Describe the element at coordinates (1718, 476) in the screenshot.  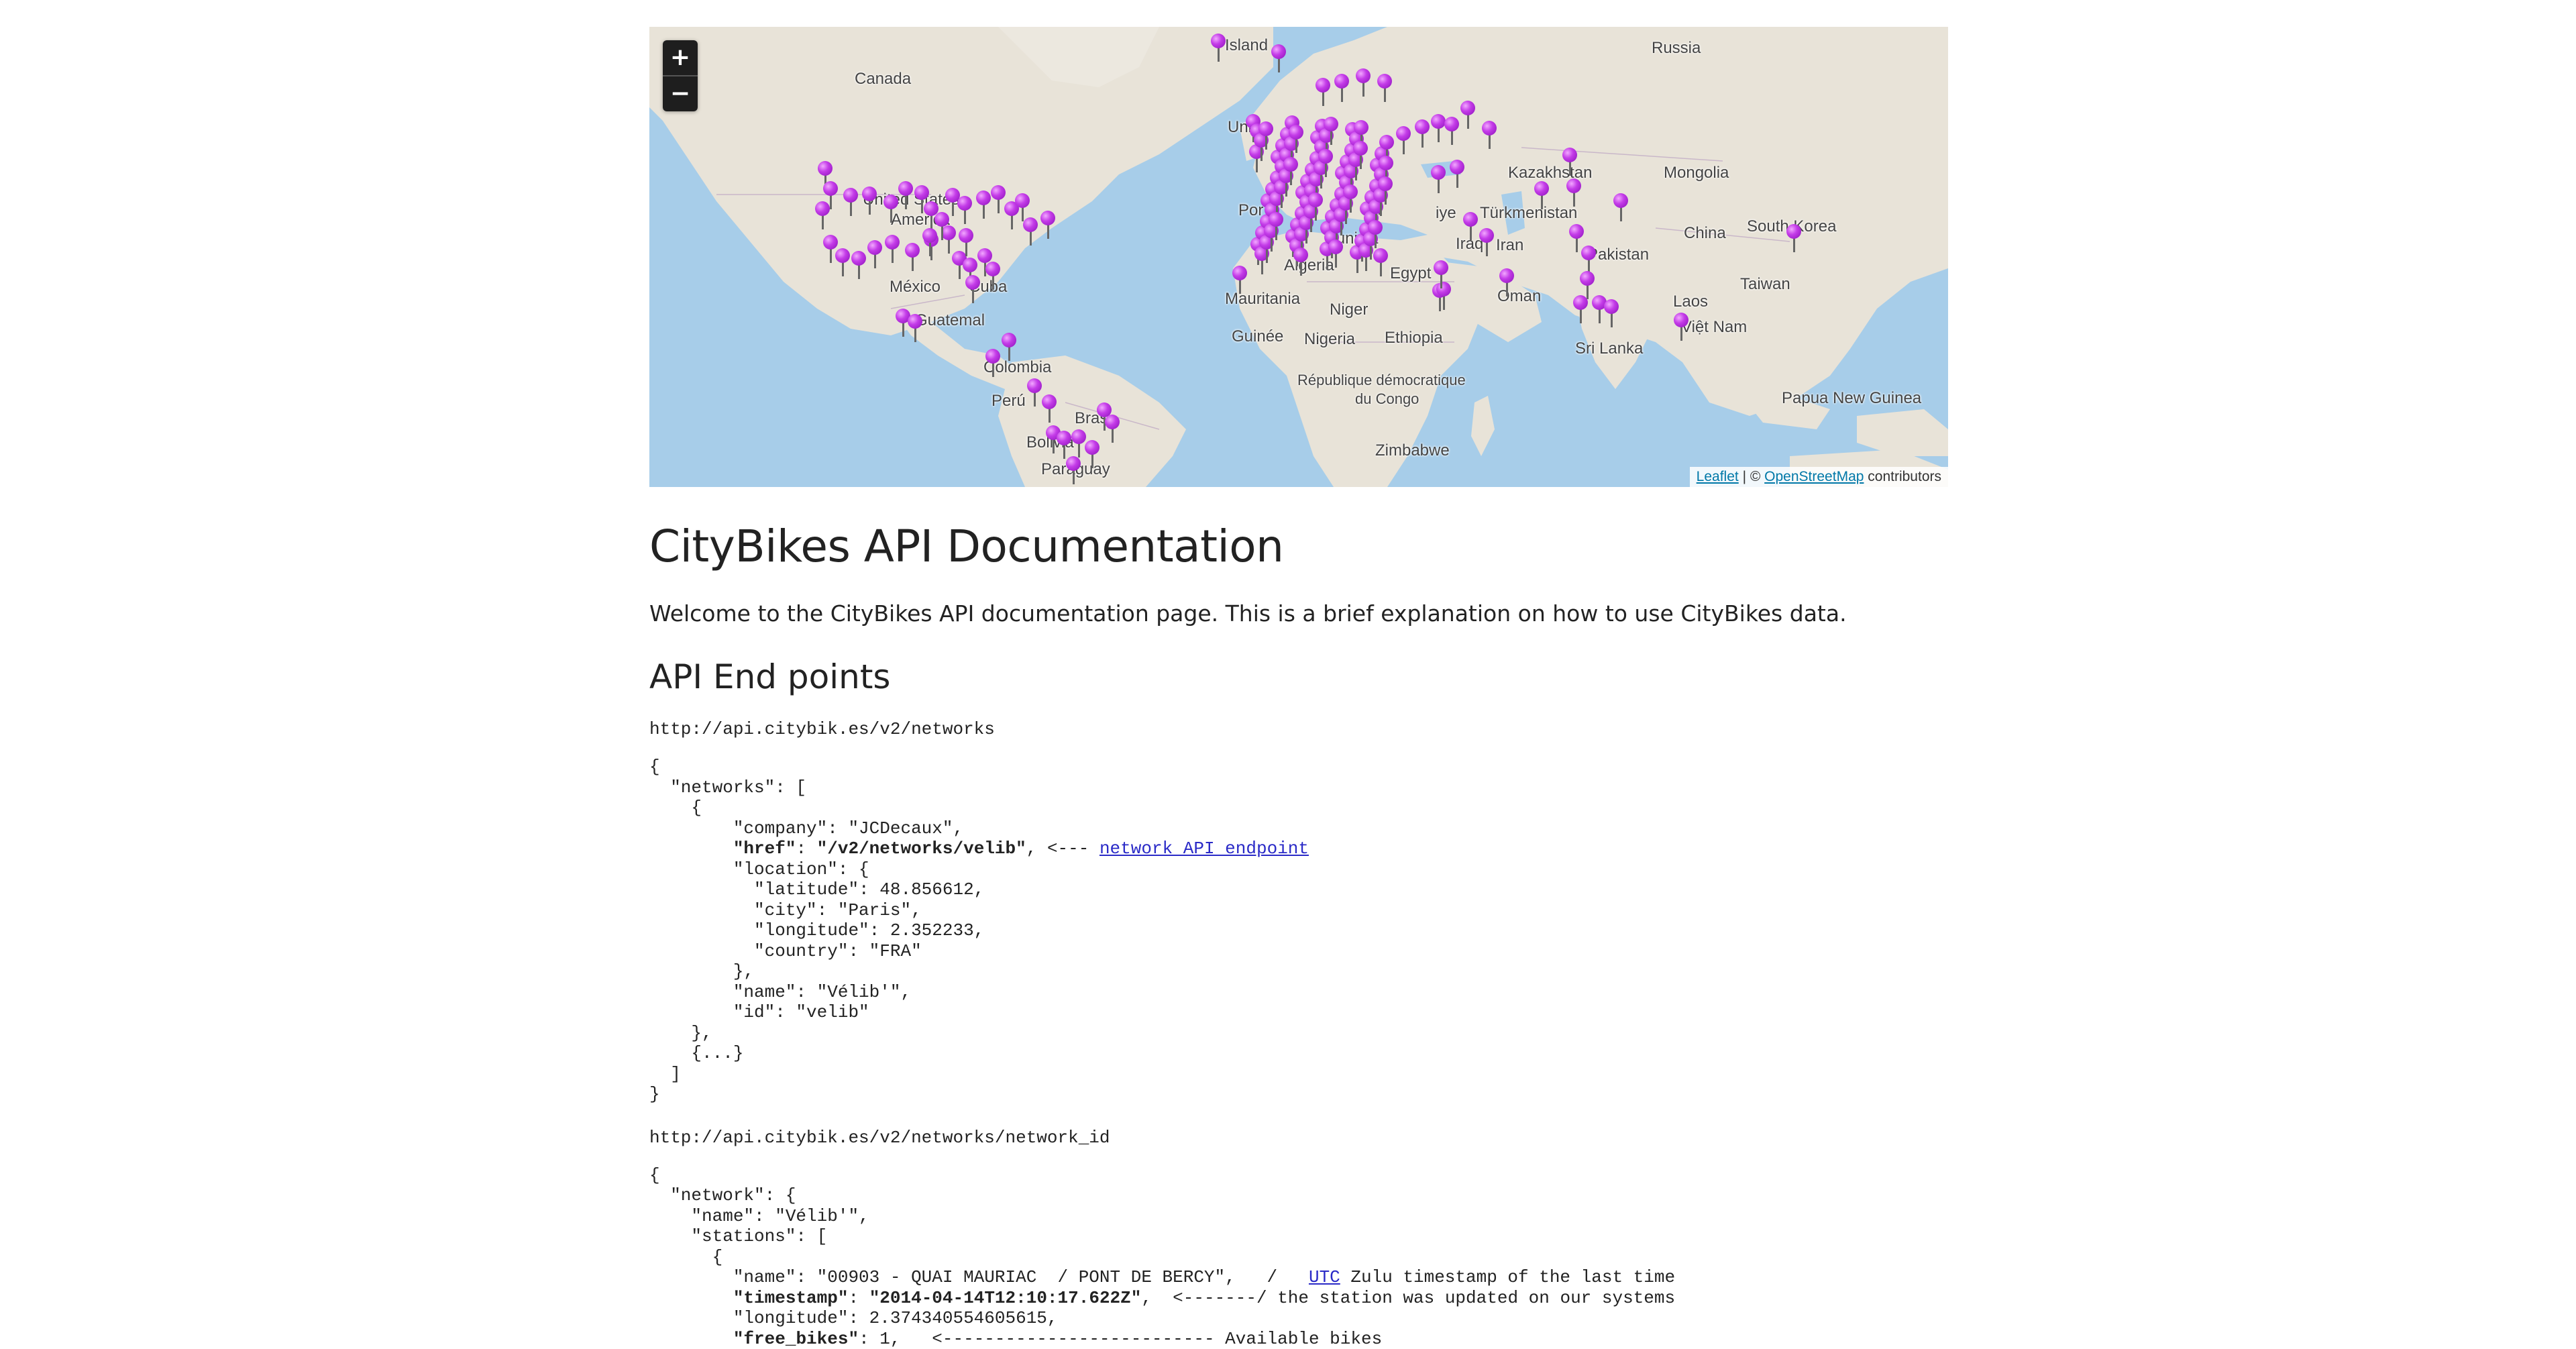
I see `leaflet-link: Leaflet` at that location.